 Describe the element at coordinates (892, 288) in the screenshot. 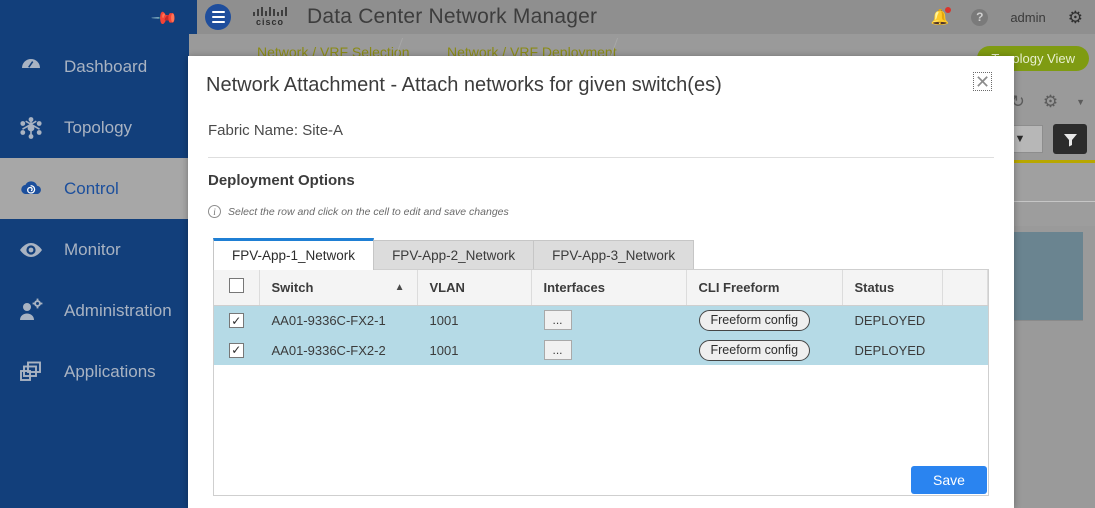

I see `column-header-status: Status` at that location.